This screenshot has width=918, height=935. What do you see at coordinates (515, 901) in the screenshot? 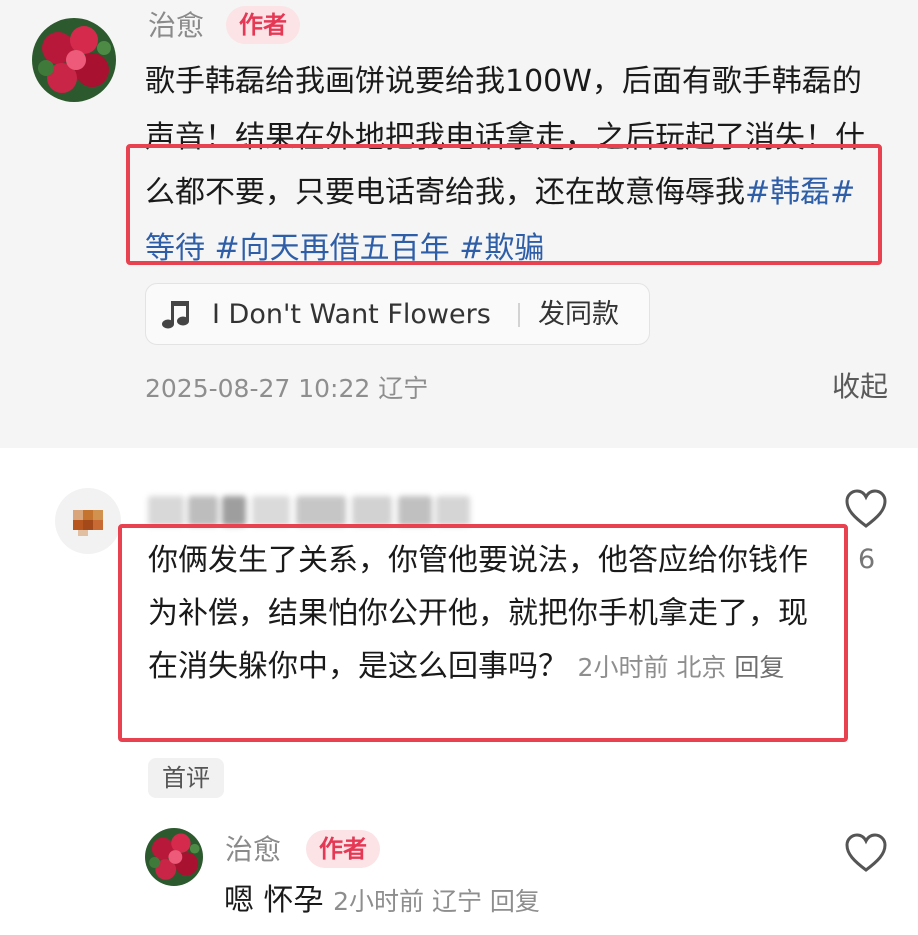
I see `reply-reply-button: 回复` at bounding box center [515, 901].